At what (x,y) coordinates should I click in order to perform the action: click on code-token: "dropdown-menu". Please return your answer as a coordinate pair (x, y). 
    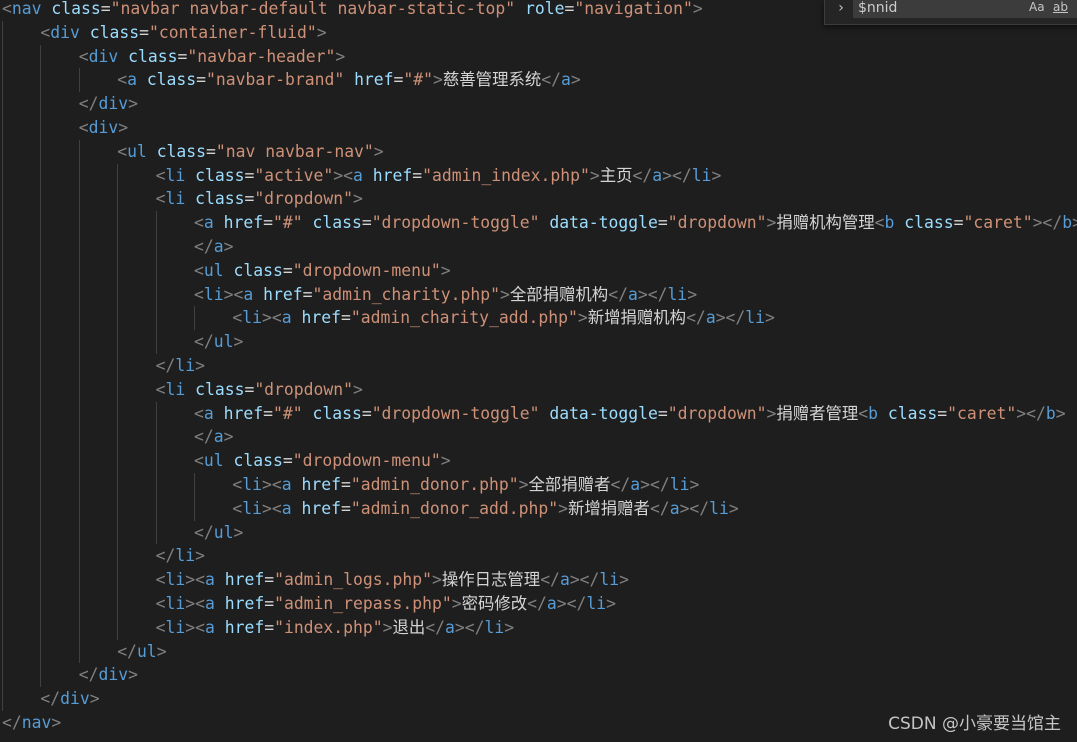
    Looking at the image, I should click on (366, 270).